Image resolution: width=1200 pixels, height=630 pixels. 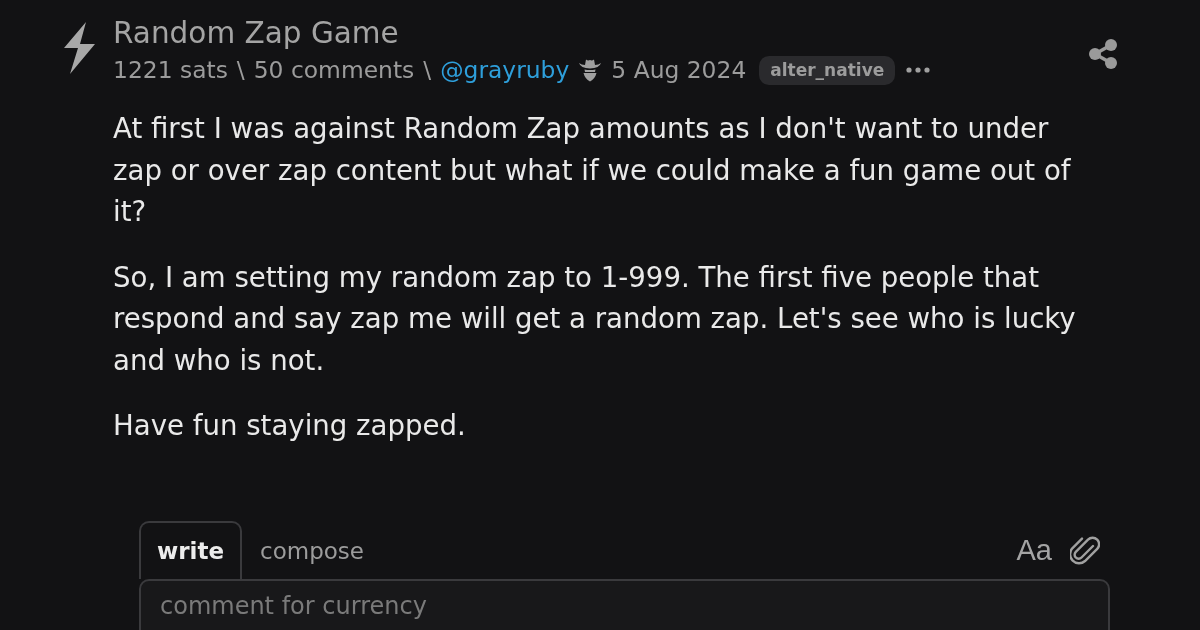 I want to click on comment-input: comment for currency, so click(x=624, y=604).